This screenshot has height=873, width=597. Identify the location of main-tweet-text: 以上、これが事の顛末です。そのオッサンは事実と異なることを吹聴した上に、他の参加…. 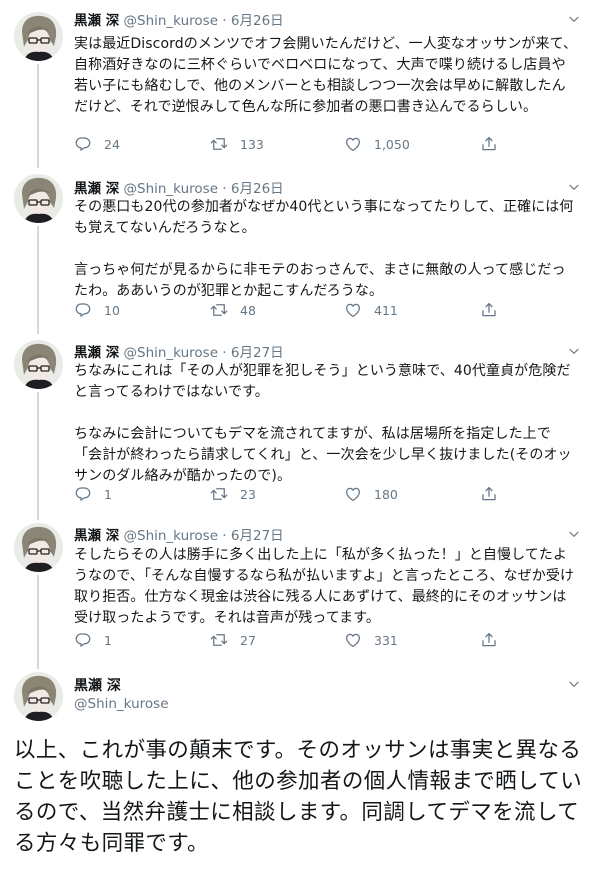
(298, 797).